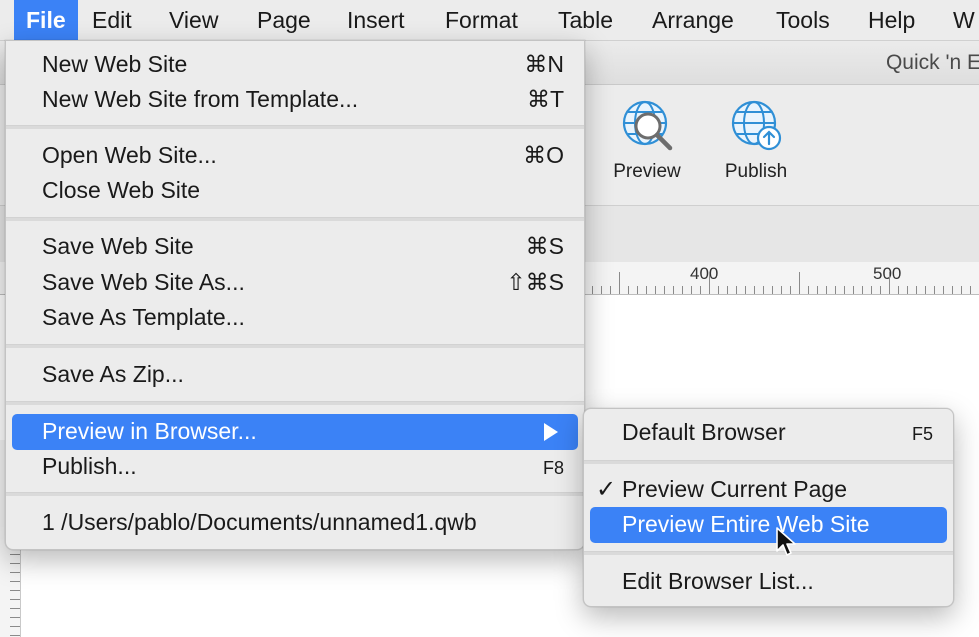 This screenshot has width=979, height=637. I want to click on mouse-pointer-icon, so click(786, 544).